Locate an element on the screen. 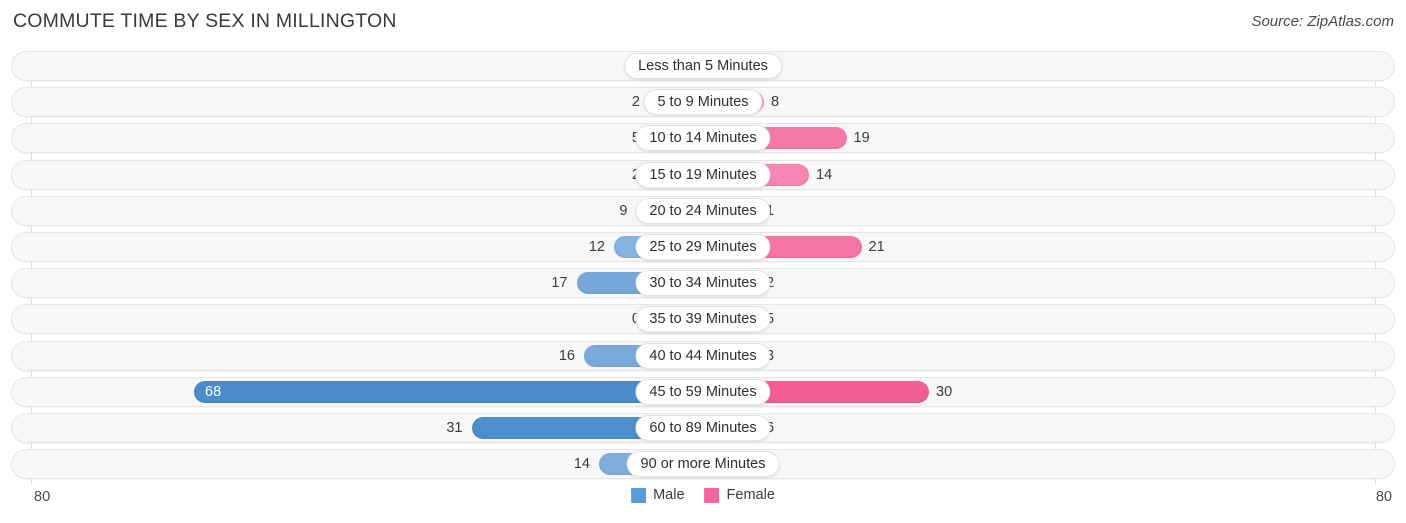  row-inner: 31660 to 89 Minutes is located at coordinates (703, 428).